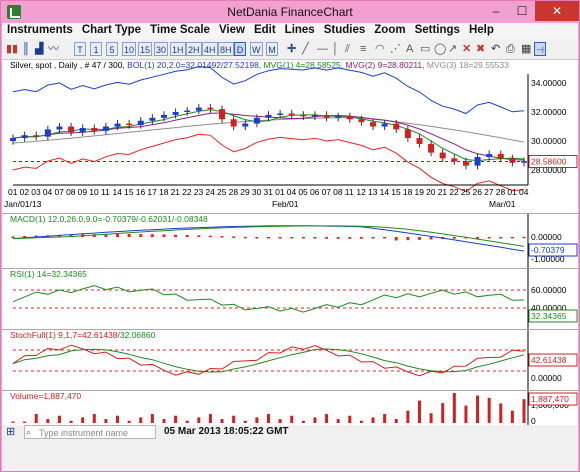  I want to click on rectangle-icon: ▭, so click(425, 49).